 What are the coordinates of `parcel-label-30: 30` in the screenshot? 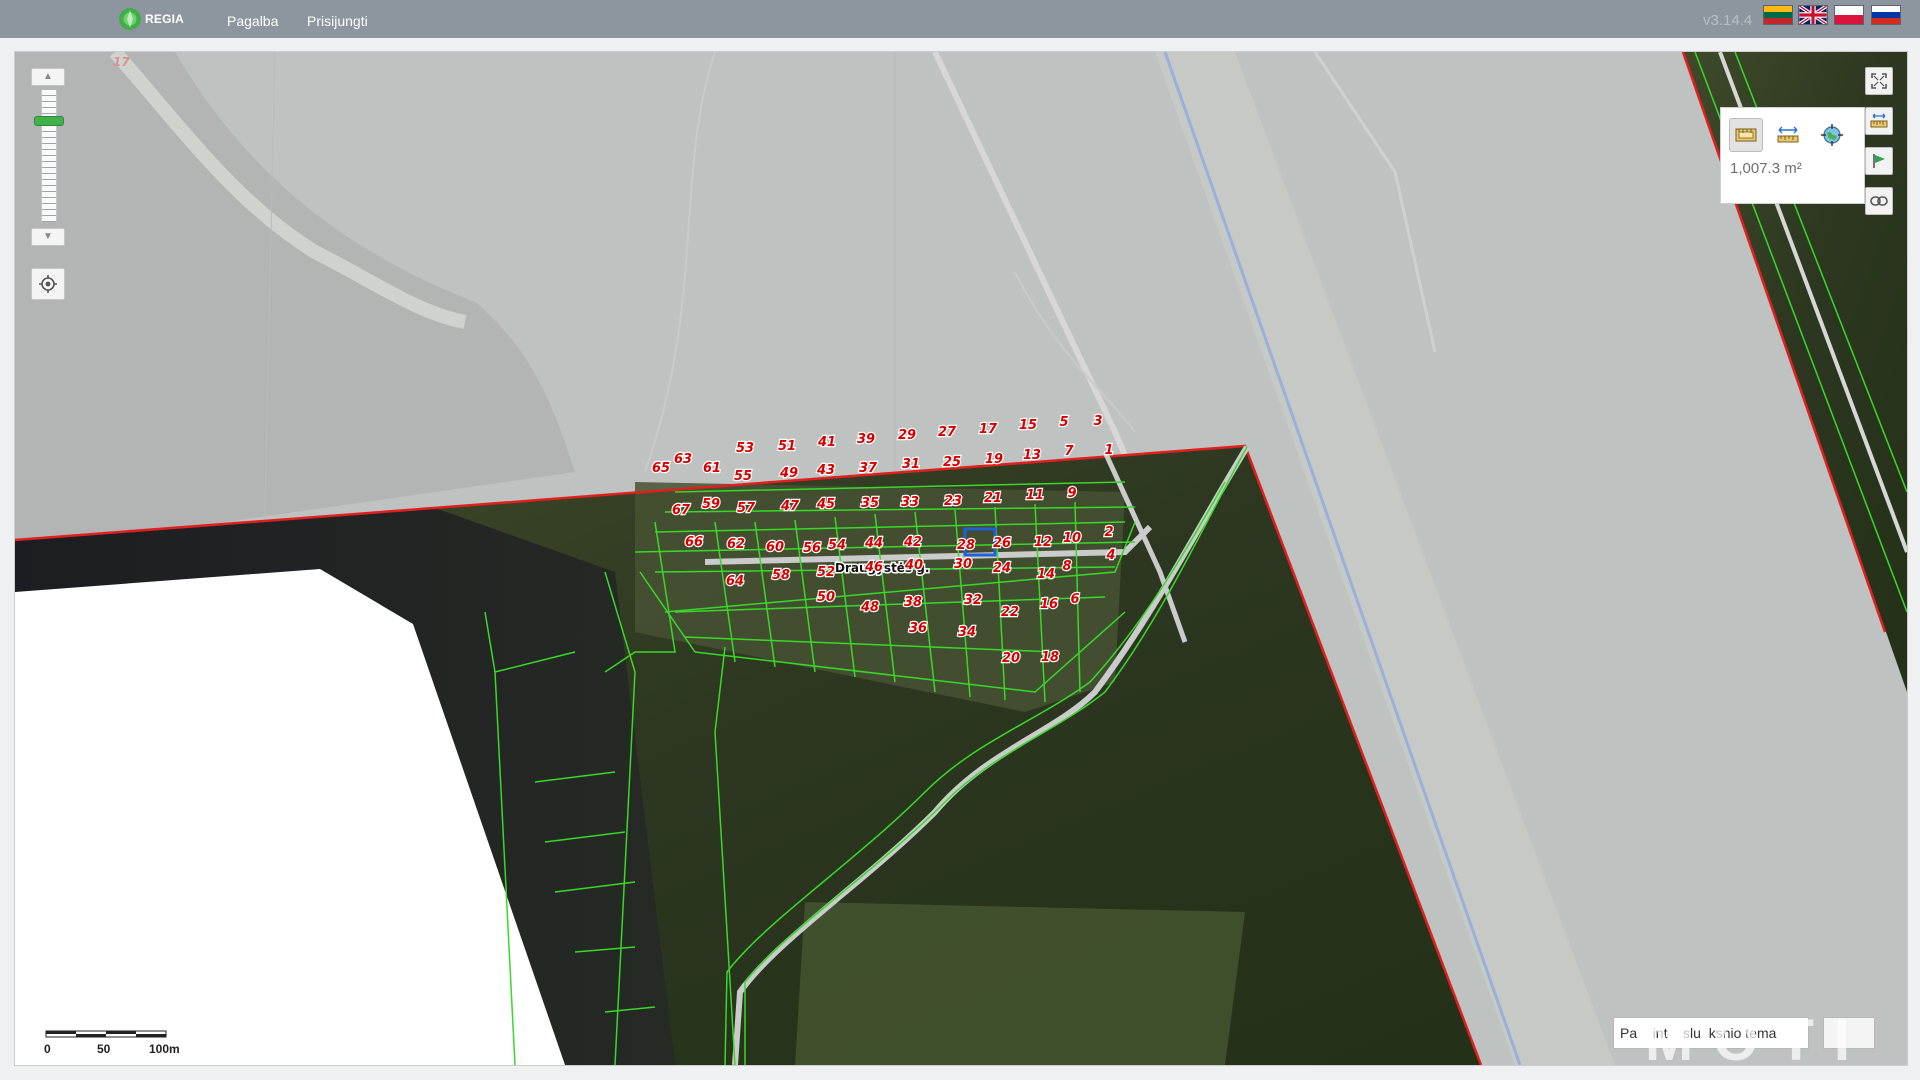 It's located at (963, 564).